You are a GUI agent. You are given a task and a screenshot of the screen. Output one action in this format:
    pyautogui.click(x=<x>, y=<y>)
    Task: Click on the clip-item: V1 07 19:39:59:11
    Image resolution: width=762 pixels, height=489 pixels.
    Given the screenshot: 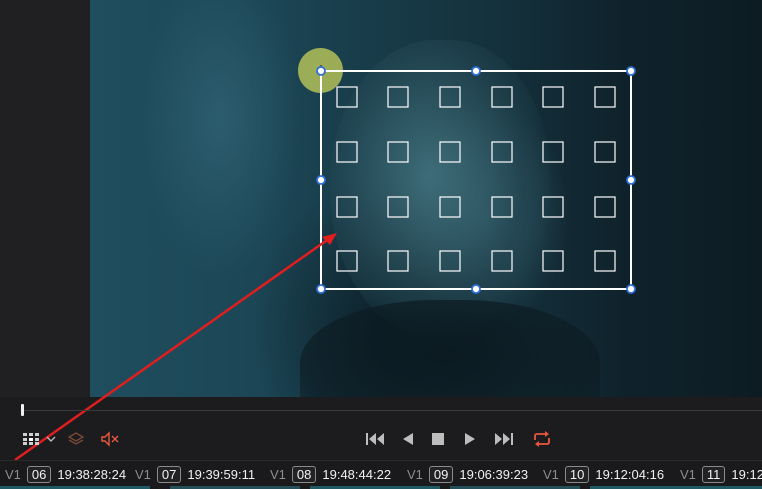 What is the action you would take?
    pyautogui.click(x=195, y=474)
    